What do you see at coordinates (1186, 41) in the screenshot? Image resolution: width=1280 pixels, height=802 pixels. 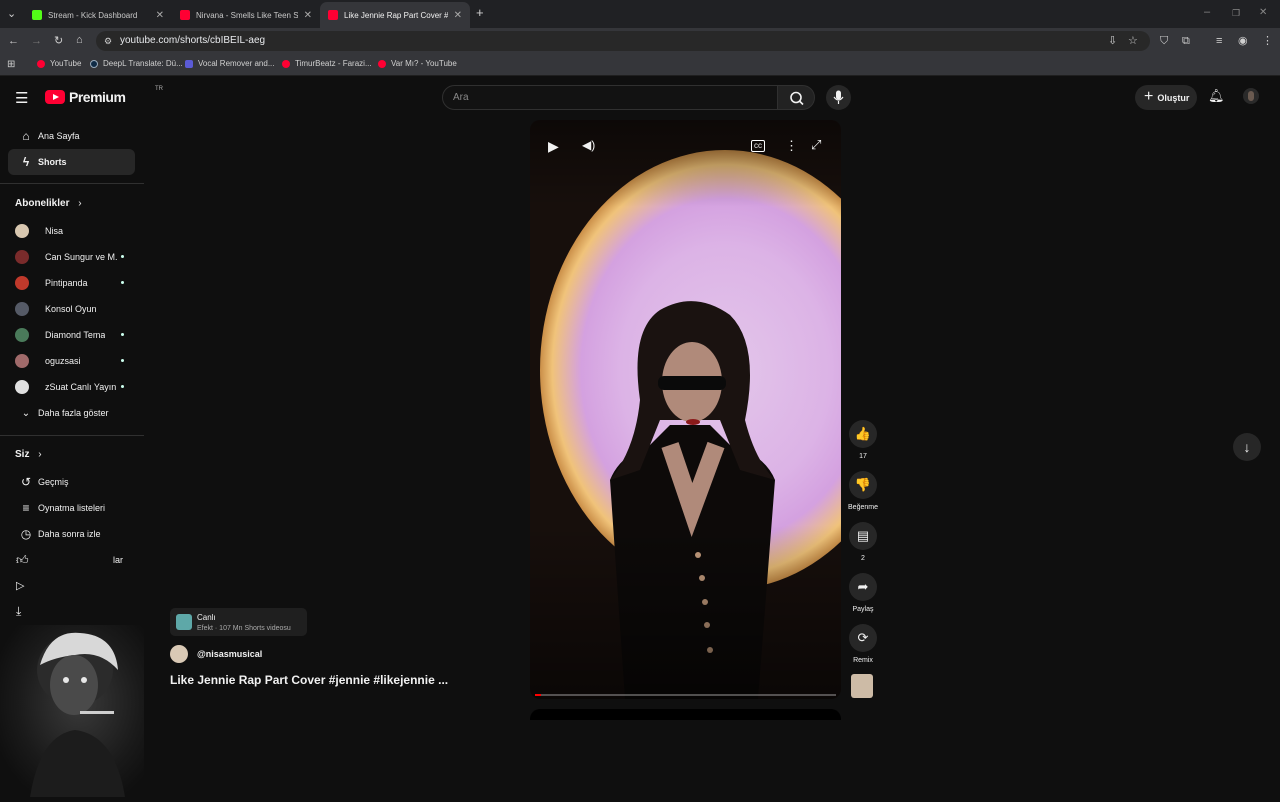 I see `extensions-icon: ⧉` at bounding box center [1186, 41].